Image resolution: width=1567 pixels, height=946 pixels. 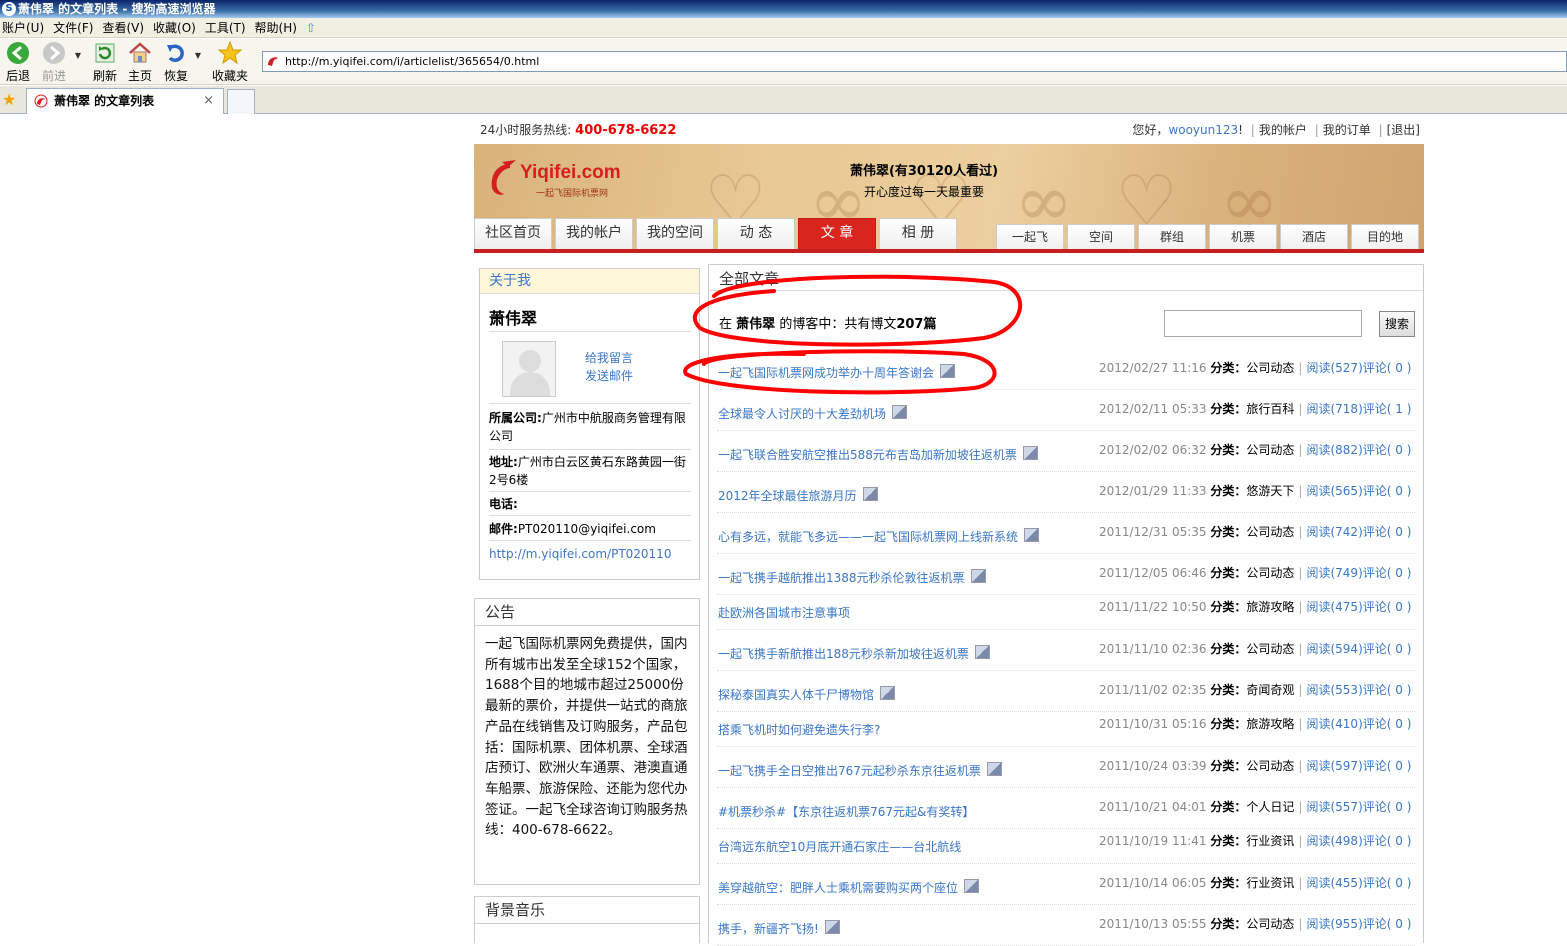 I want to click on menu-help: 帮助(H), so click(x=276, y=27).